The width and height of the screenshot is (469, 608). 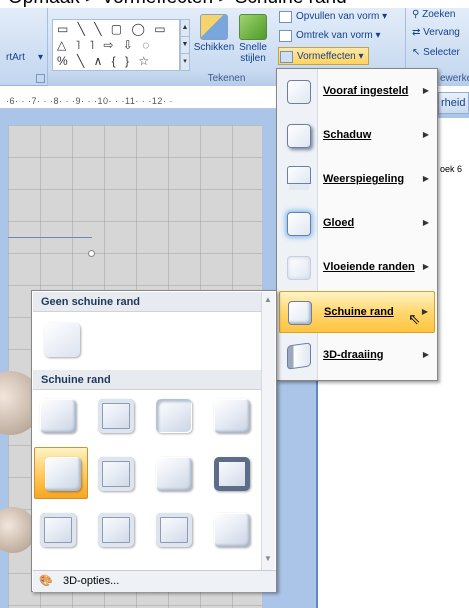 I want to click on fill-bucket-icon, so click(x=285, y=17).